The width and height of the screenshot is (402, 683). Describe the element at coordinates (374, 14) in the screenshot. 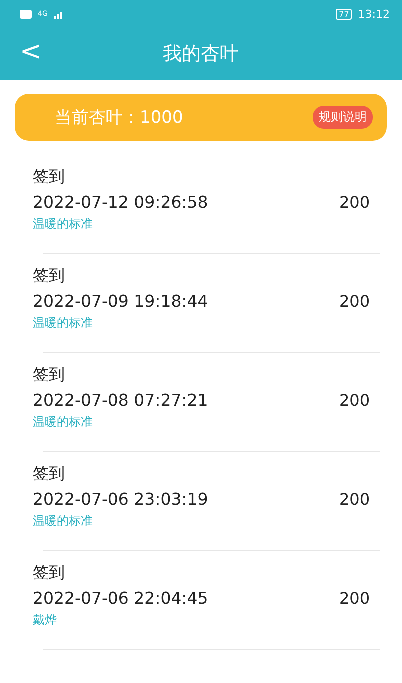

I see `clock: 13:12` at that location.